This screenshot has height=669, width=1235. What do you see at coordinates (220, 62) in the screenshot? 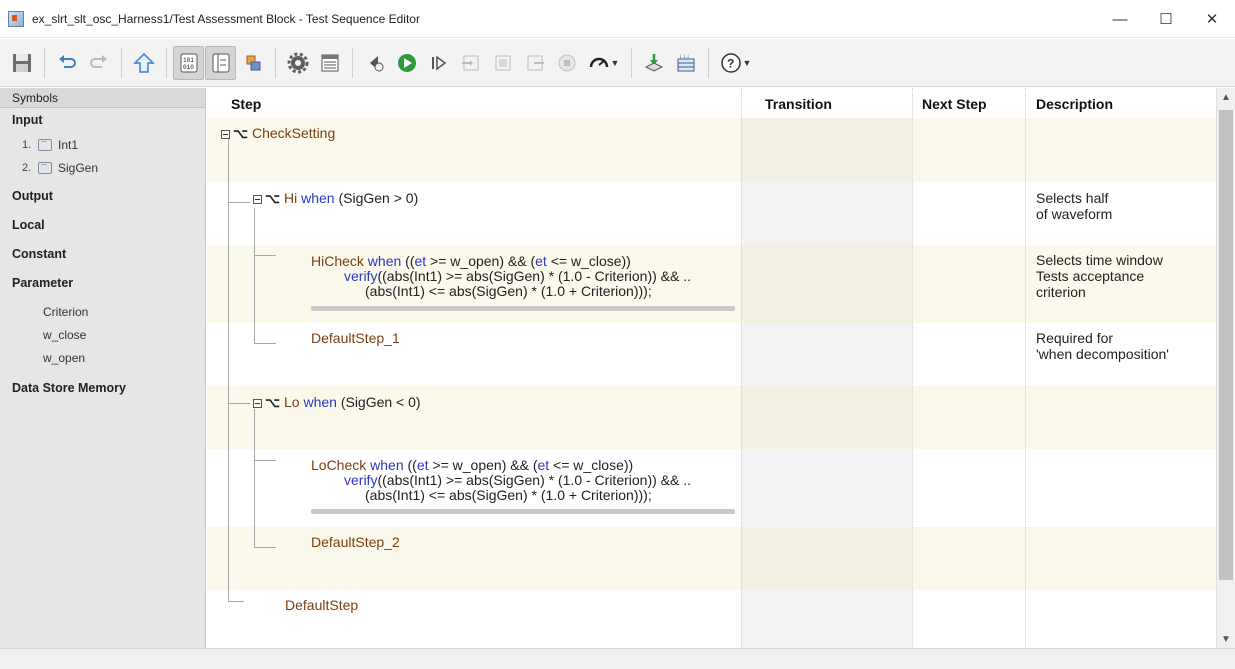
I see `step-pane-icon` at bounding box center [220, 62].